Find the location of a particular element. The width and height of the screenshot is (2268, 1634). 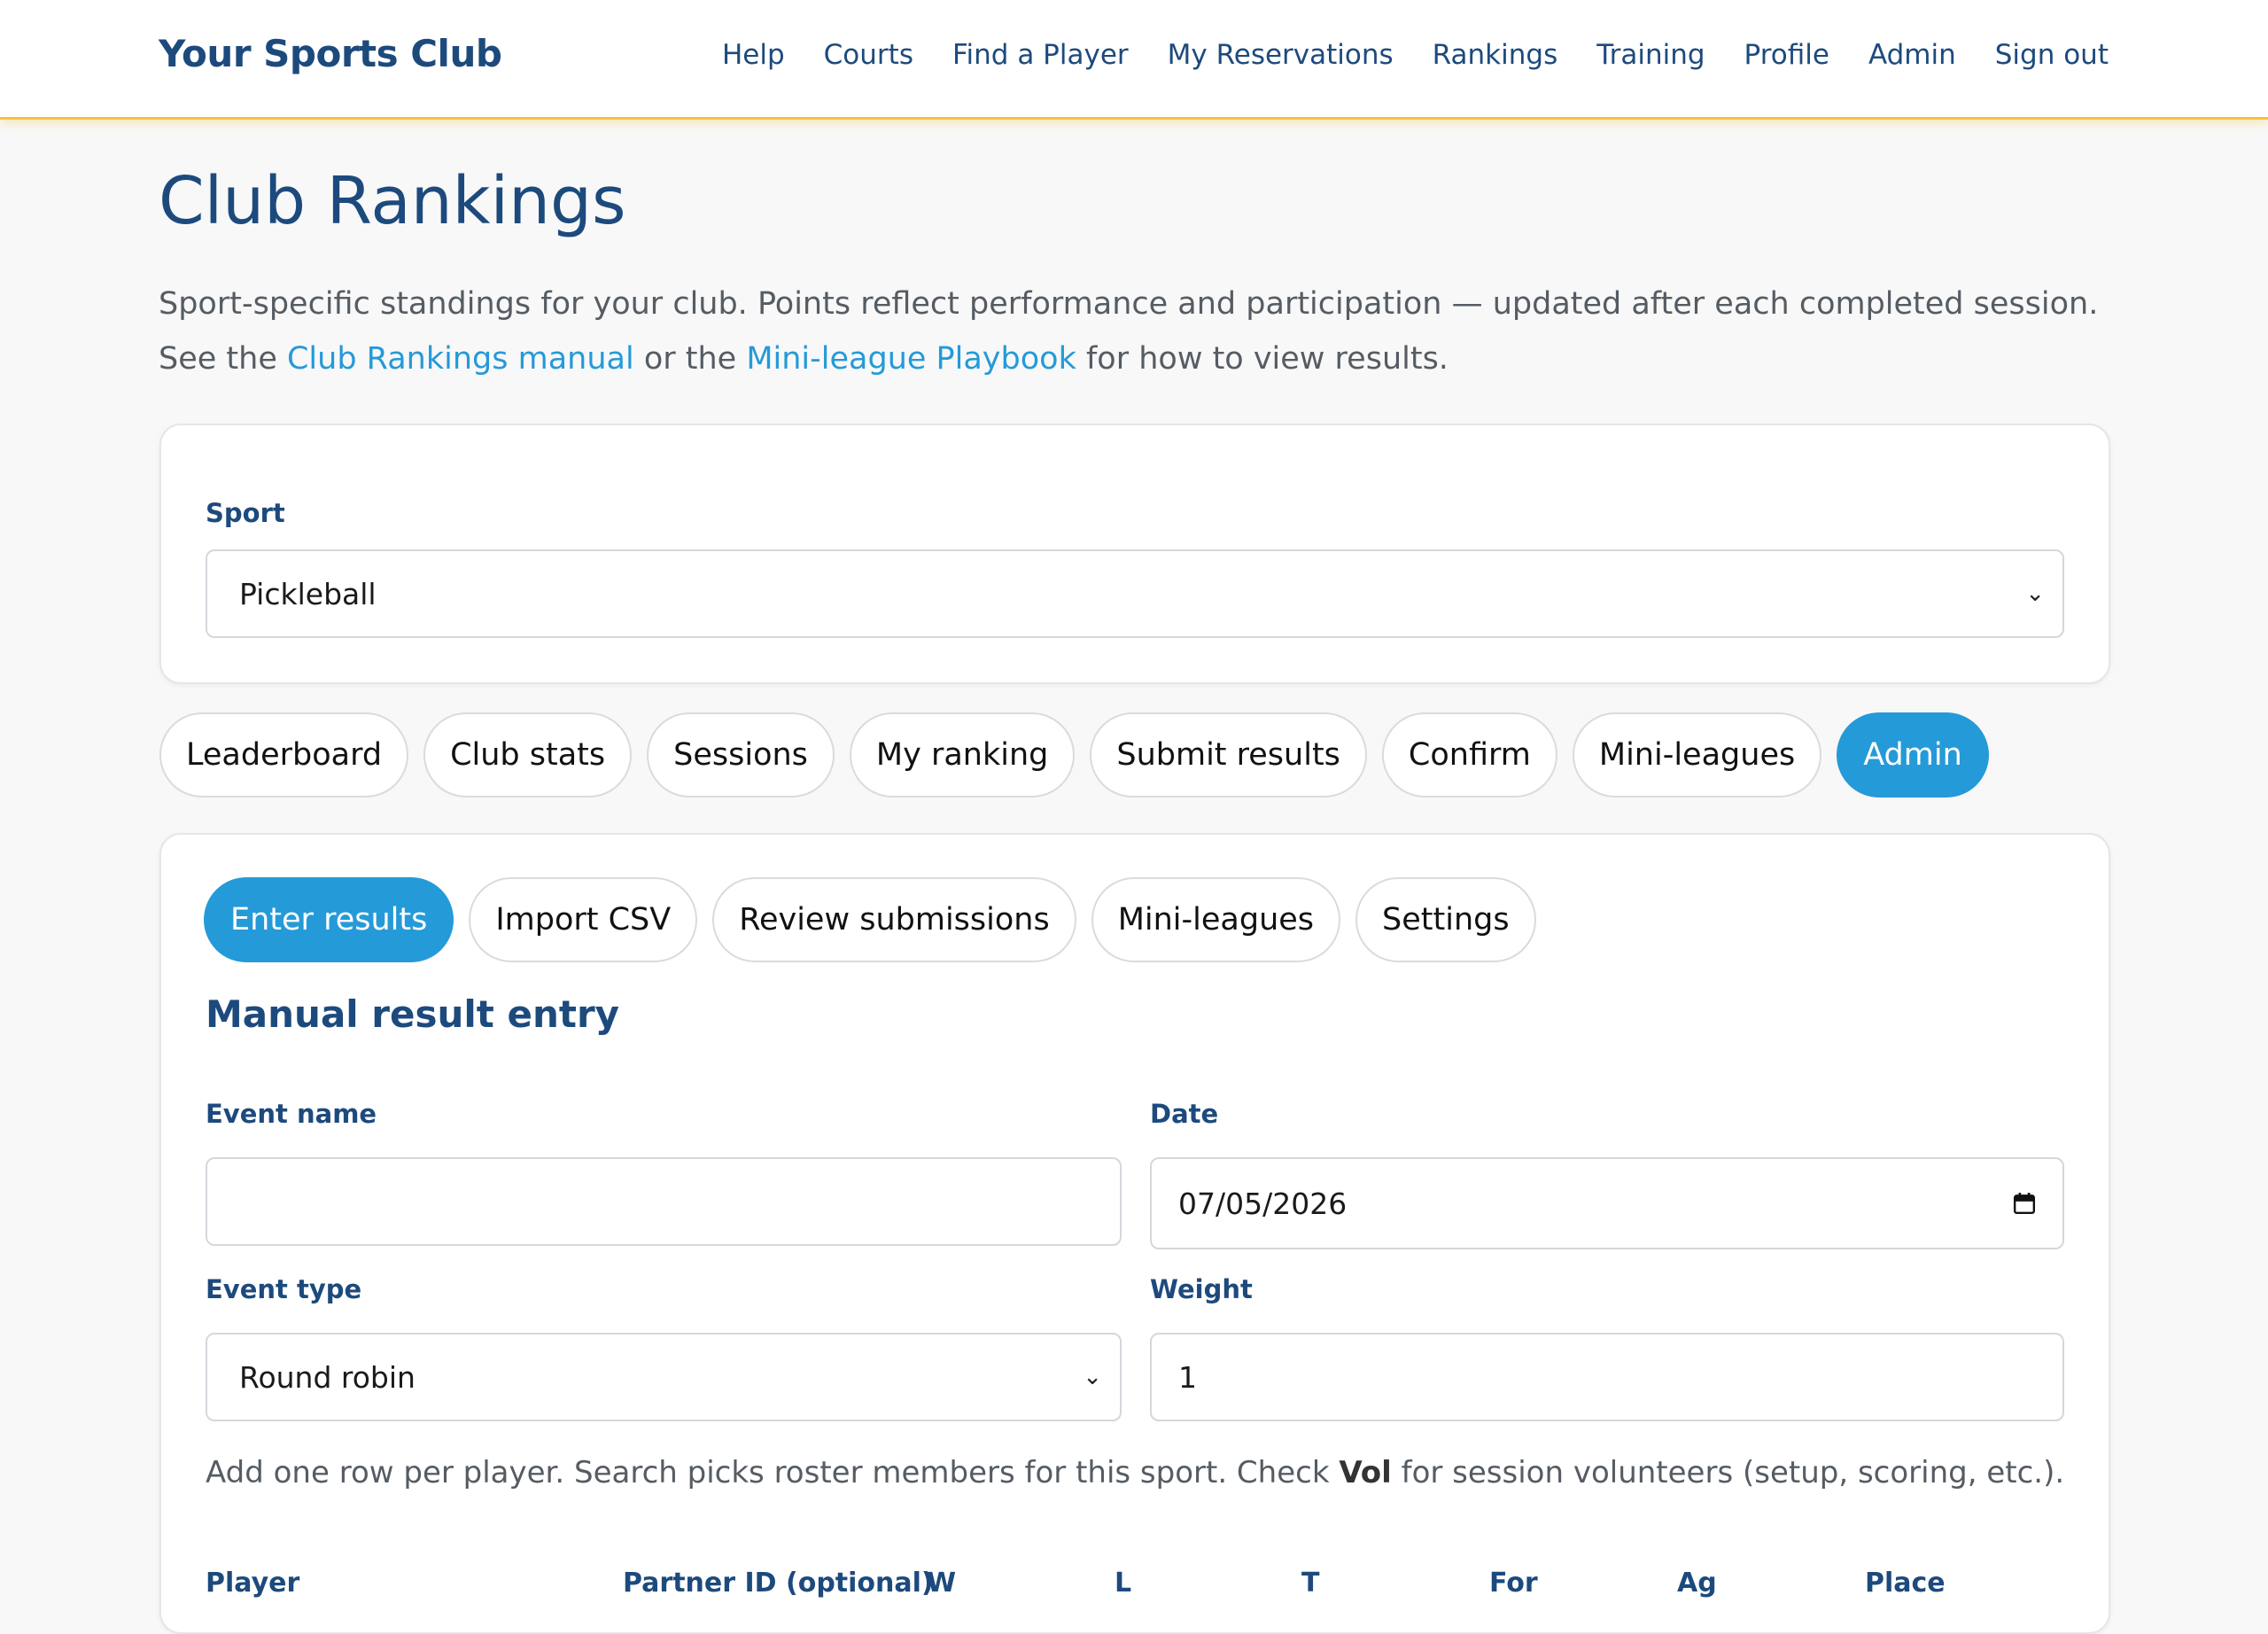

subtab-mini-leagues: Mini-leagues is located at coordinates (1216, 919).